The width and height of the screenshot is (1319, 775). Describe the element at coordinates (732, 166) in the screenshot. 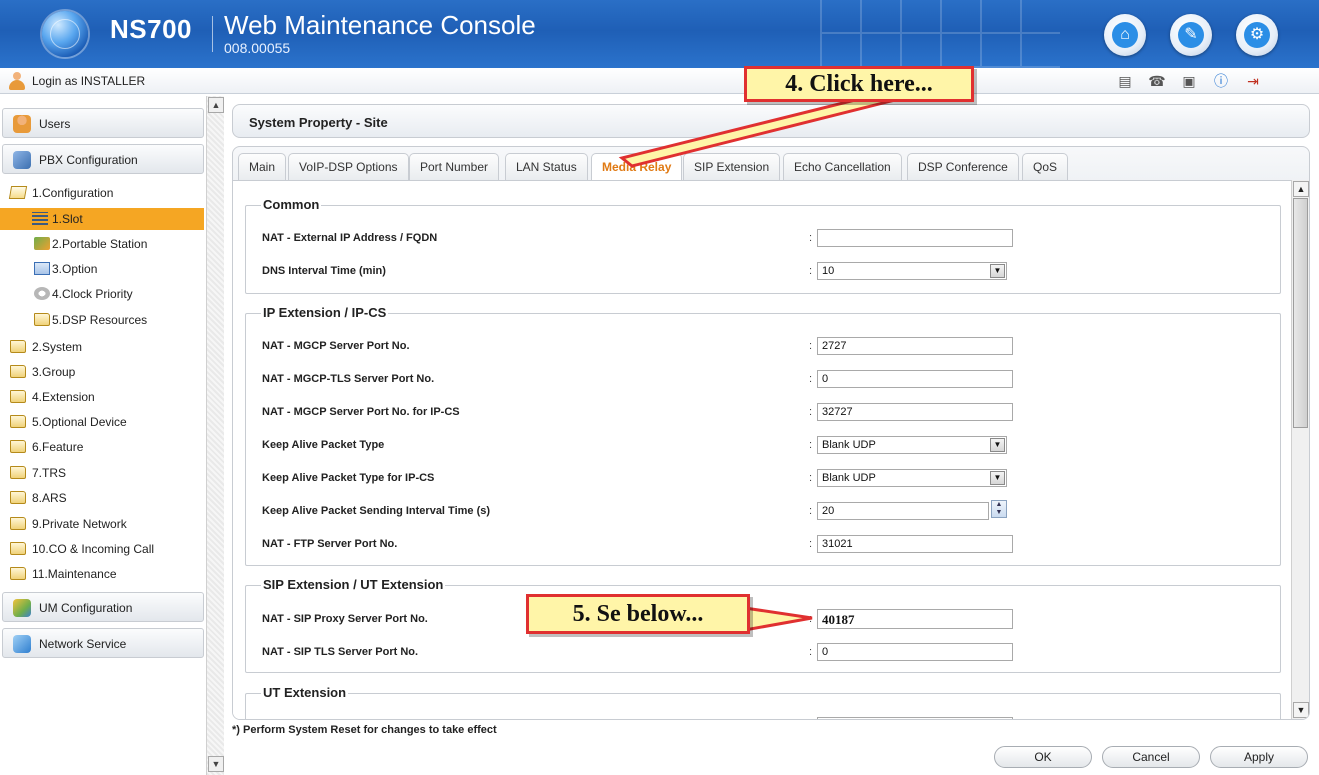

I see `tab-sip-extension: SIP Extension` at that location.